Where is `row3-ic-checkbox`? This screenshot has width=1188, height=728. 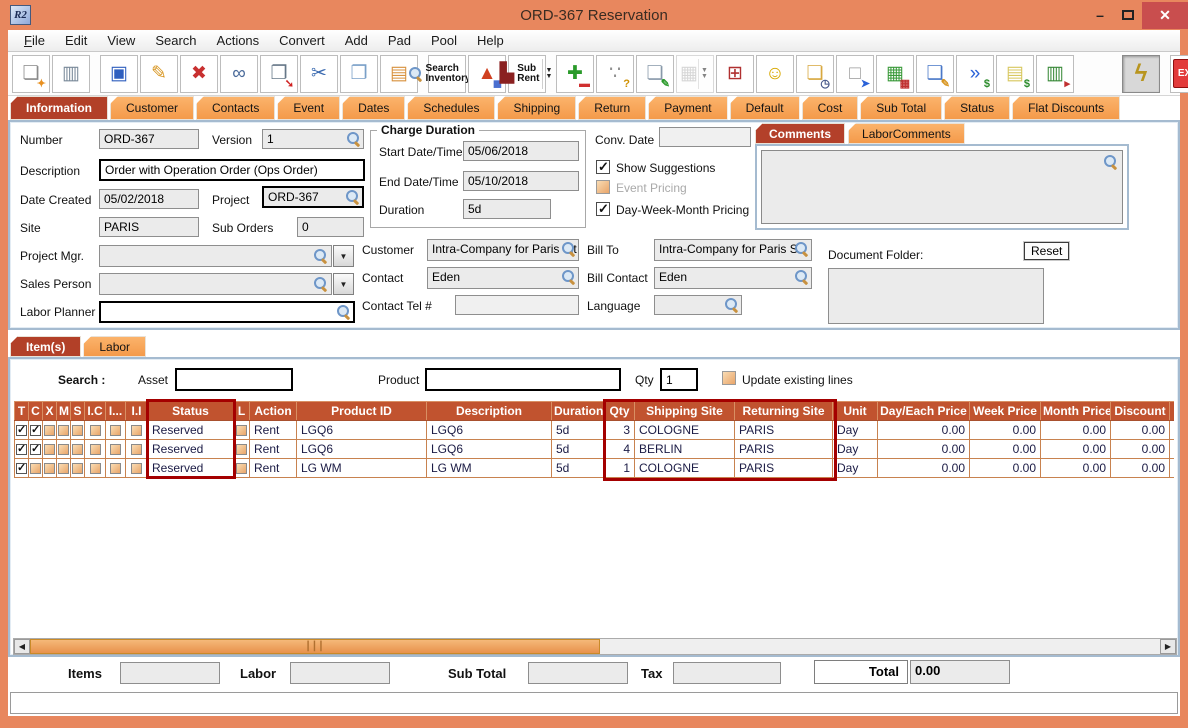 row3-ic-checkbox is located at coordinates (95, 468).